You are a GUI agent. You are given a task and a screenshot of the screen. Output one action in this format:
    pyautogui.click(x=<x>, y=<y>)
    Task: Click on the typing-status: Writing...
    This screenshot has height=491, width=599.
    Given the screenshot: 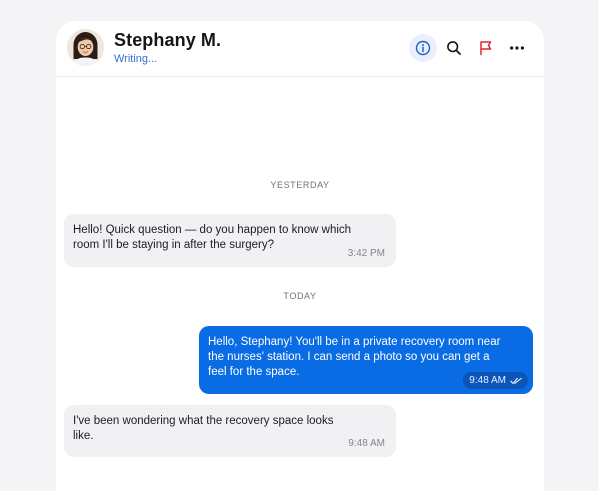 What is the action you would take?
    pyautogui.click(x=136, y=59)
    